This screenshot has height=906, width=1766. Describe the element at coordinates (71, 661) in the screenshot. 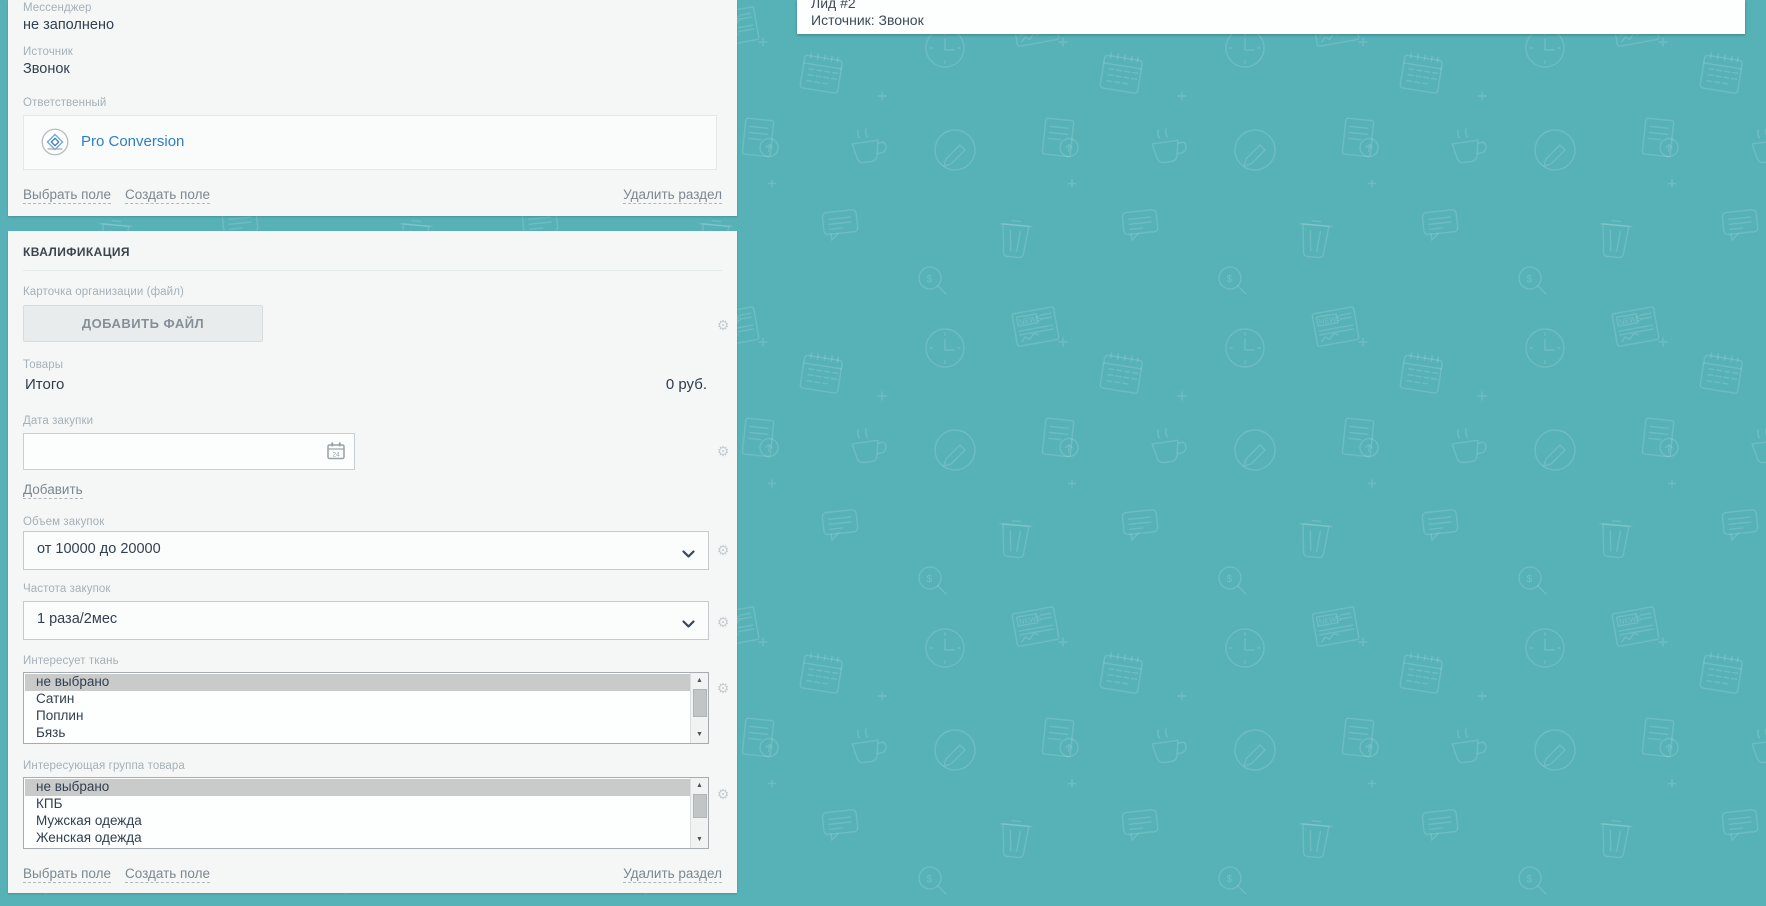

I see `fabric-interest-label: Интересует ткань` at that location.